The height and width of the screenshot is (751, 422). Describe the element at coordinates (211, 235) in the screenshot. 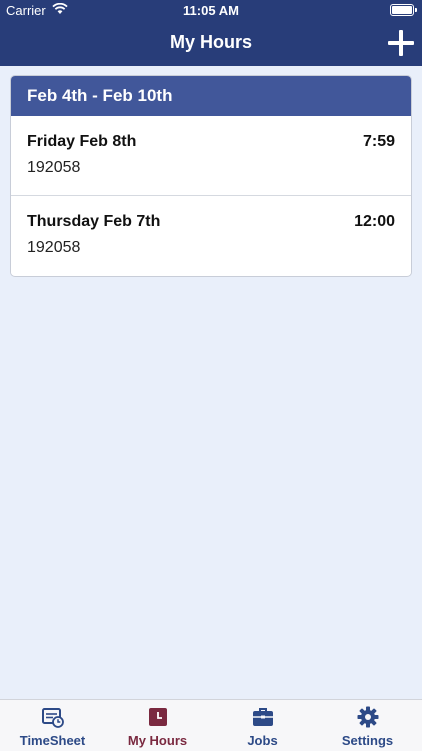

I see `list-item: Thursday Feb 7th 12:00 192058` at that location.